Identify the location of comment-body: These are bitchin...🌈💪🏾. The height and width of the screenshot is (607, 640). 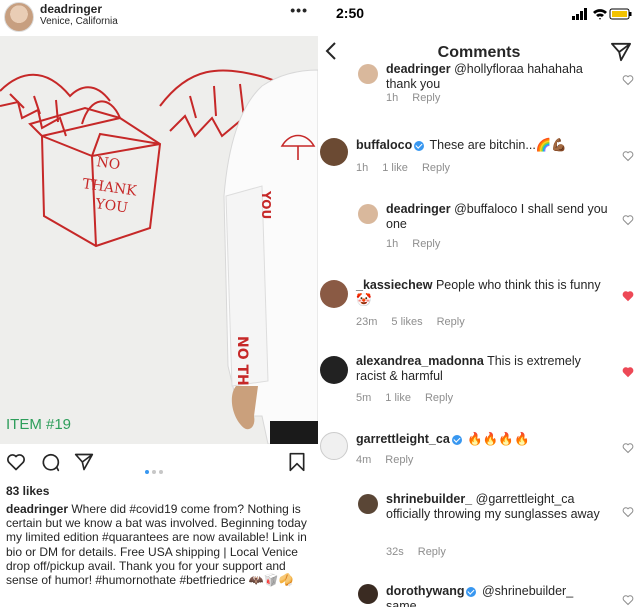
(498, 145).